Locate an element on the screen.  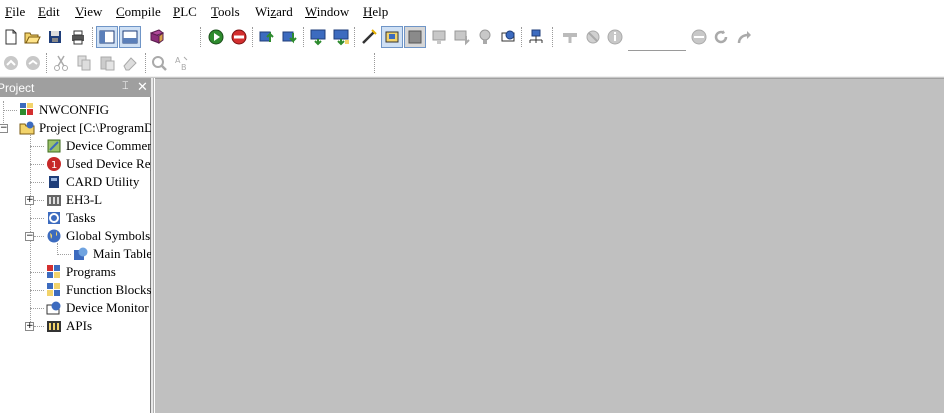
tree-item-nwconfig: NWCONFIG is located at coordinates (64, 110).